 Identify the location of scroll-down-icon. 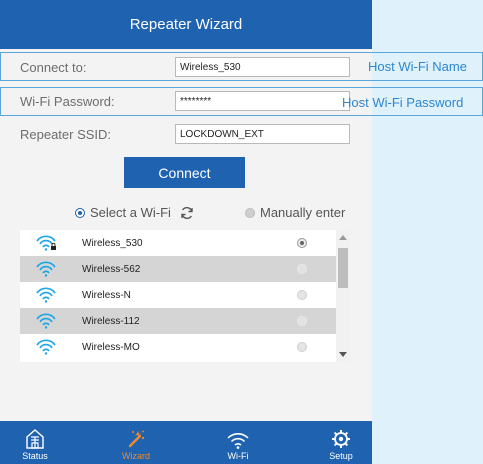
(343, 354).